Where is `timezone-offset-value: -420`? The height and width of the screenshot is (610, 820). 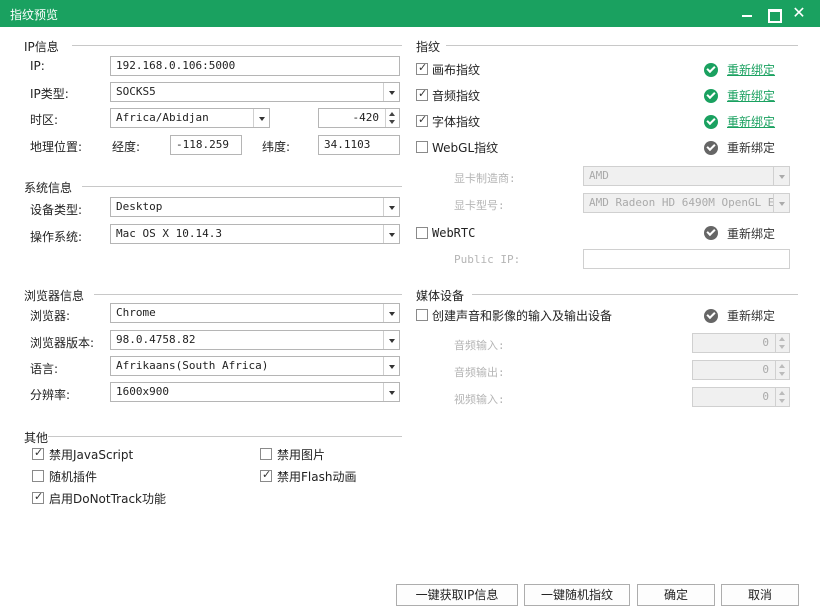
timezone-offset-value: -420 is located at coordinates (366, 117).